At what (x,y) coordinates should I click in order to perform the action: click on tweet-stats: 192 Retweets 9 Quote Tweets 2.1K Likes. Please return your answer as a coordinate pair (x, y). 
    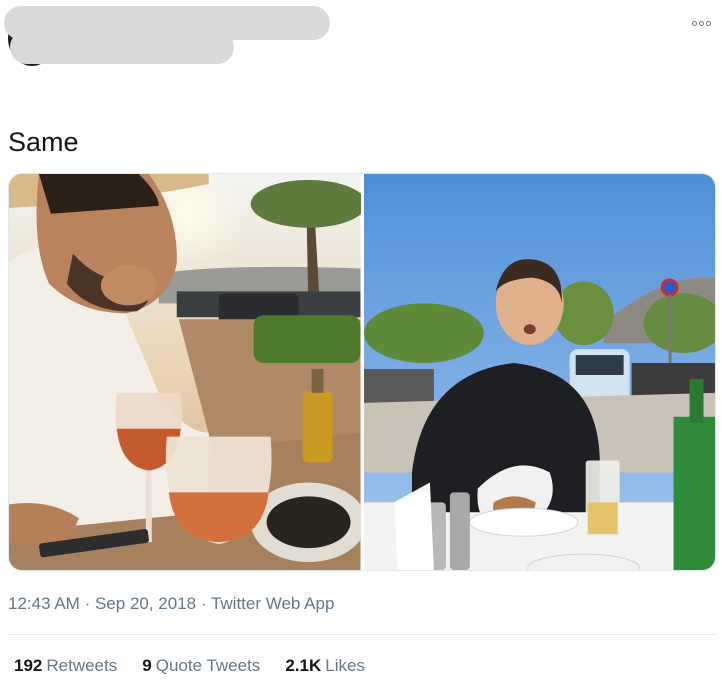
    Looking at the image, I should click on (189, 666).